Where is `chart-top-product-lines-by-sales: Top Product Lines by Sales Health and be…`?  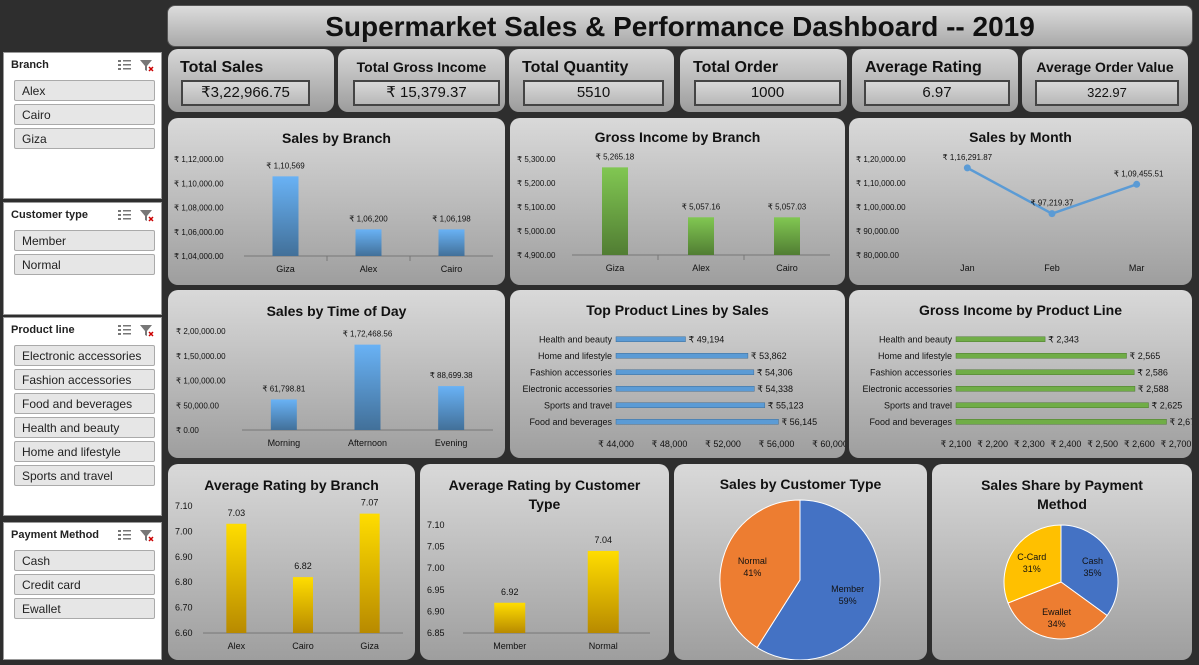
chart-top-product-lines-by-sales: Top Product Lines by Sales Health and be… is located at coordinates (677, 374).